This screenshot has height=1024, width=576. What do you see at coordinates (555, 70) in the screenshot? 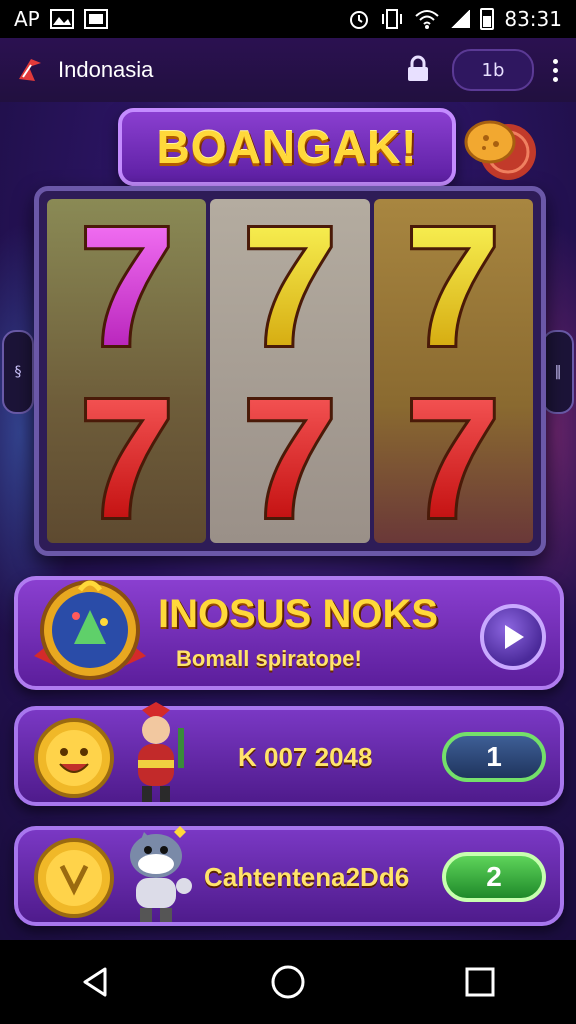
I see `more-vert-icon` at bounding box center [555, 70].